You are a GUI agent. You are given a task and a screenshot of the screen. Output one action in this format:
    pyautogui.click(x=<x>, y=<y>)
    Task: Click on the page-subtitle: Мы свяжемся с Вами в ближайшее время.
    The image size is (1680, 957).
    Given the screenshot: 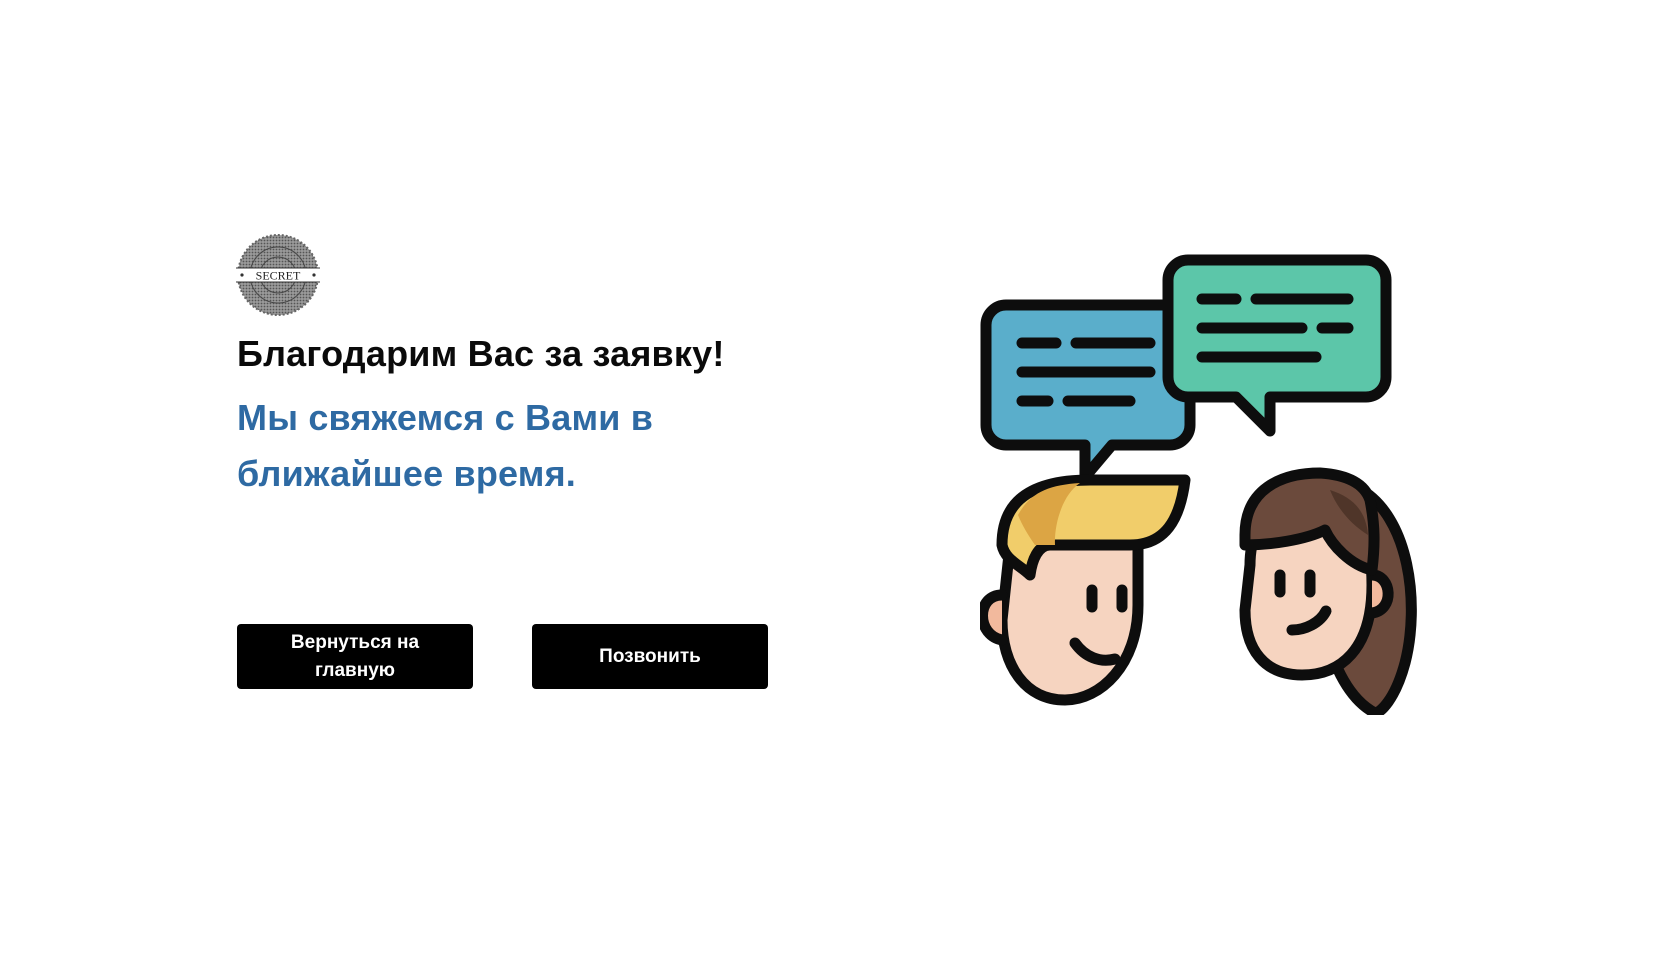 What is the action you would take?
    pyautogui.click(x=445, y=445)
    